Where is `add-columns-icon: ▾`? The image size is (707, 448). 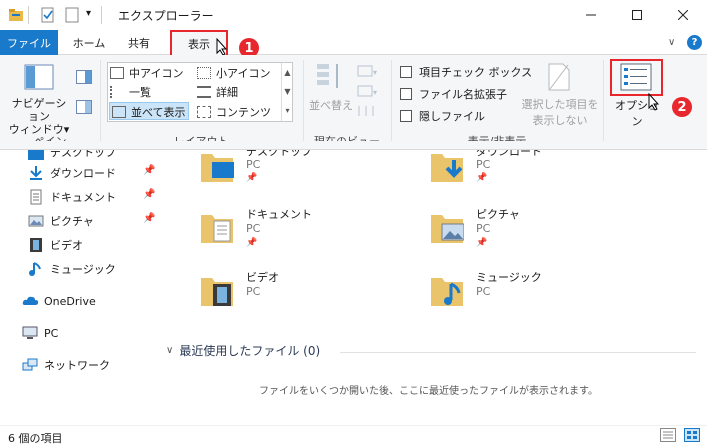 add-columns-icon: ▾ is located at coordinates (368, 92).